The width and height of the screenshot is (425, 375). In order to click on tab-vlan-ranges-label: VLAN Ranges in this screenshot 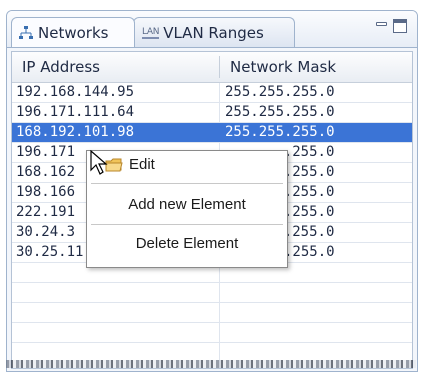, I will do `click(213, 32)`.